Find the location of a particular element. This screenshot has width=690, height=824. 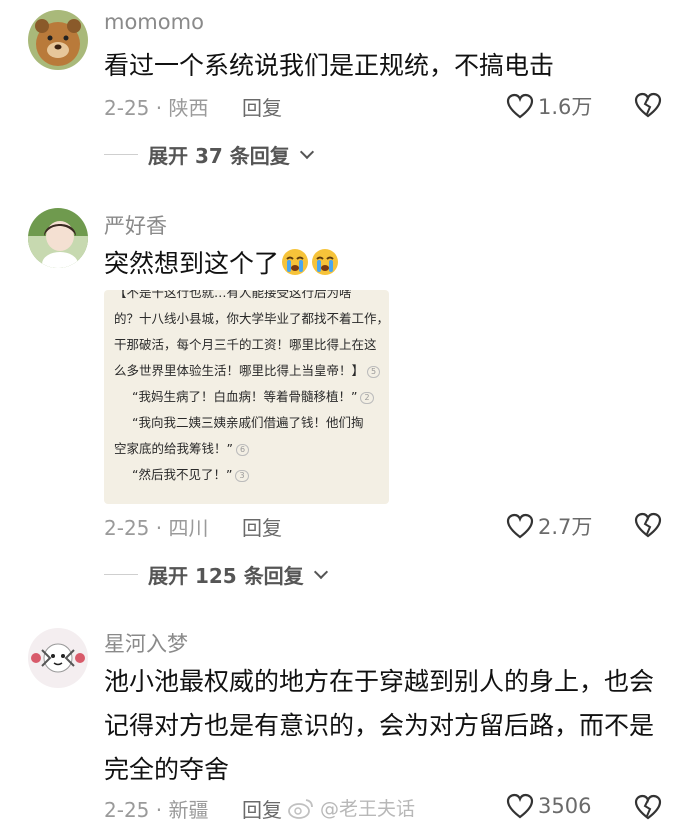

like-button: 2.7万 is located at coordinates (549, 526).